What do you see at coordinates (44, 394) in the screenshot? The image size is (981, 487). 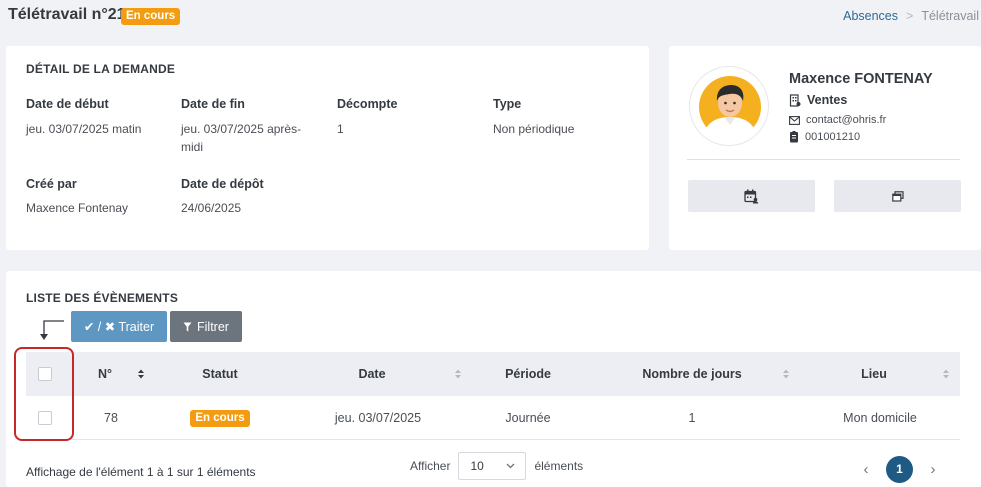 I see `checkbox-highlight-frame` at bounding box center [44, 394].